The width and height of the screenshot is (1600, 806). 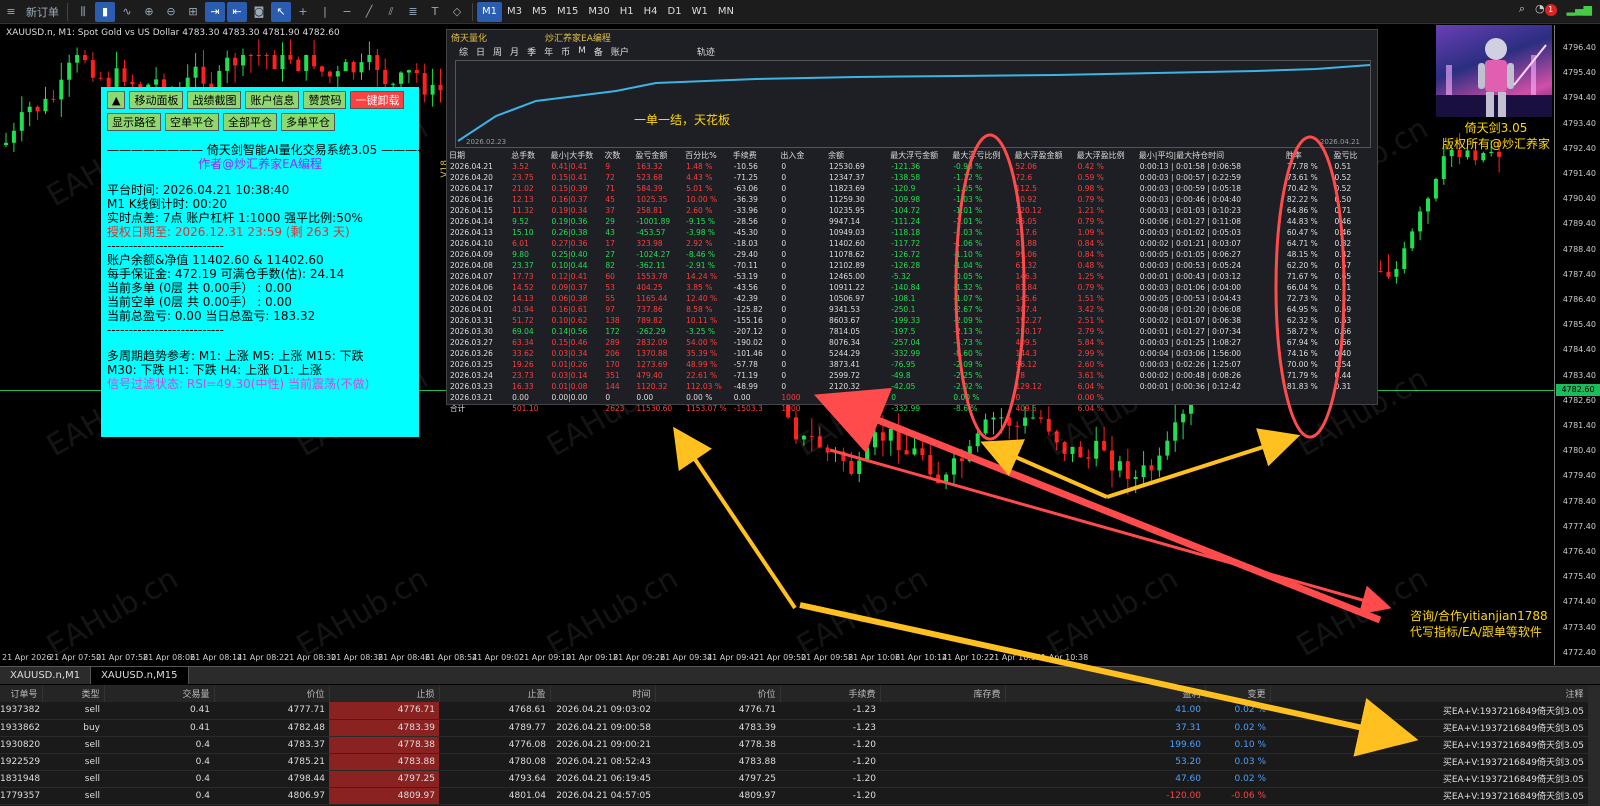 What do you see at coordinates (369, 12) in the screenshot?
I see `trendline-icon: ╱` at bounding box center [369, 12].